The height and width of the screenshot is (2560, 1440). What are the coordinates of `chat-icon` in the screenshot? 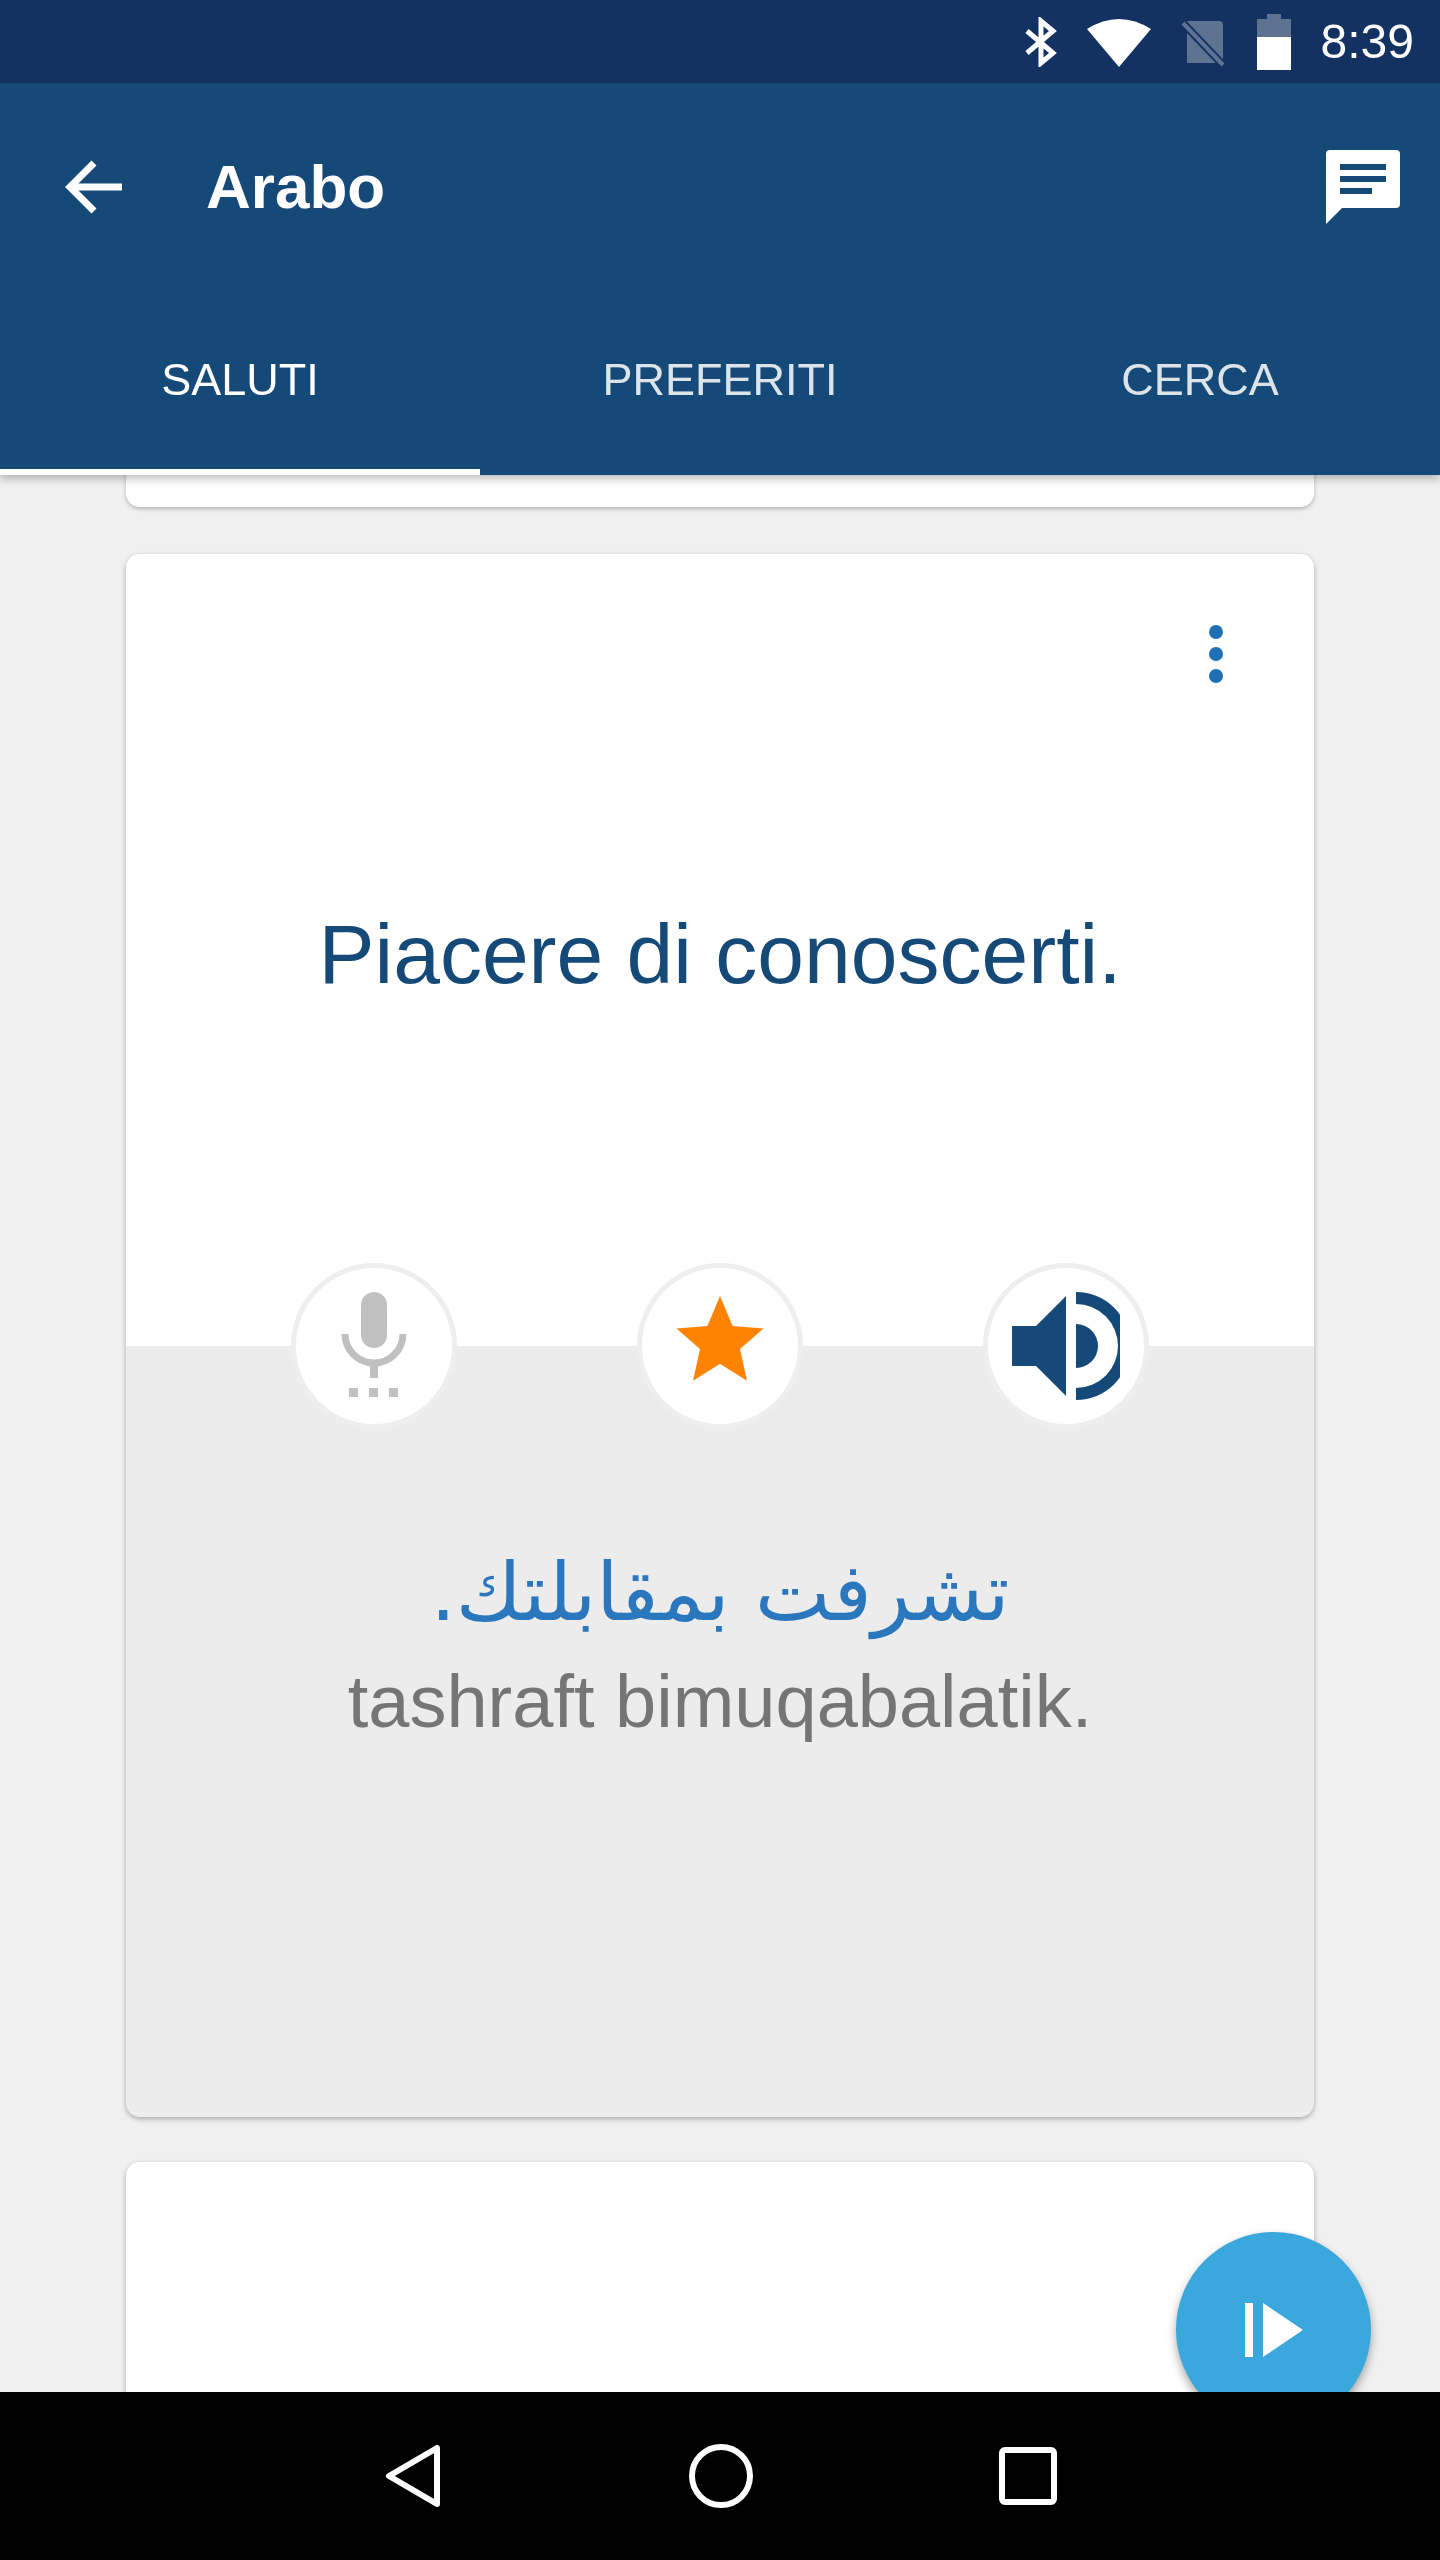 It's located at (1363, 186).